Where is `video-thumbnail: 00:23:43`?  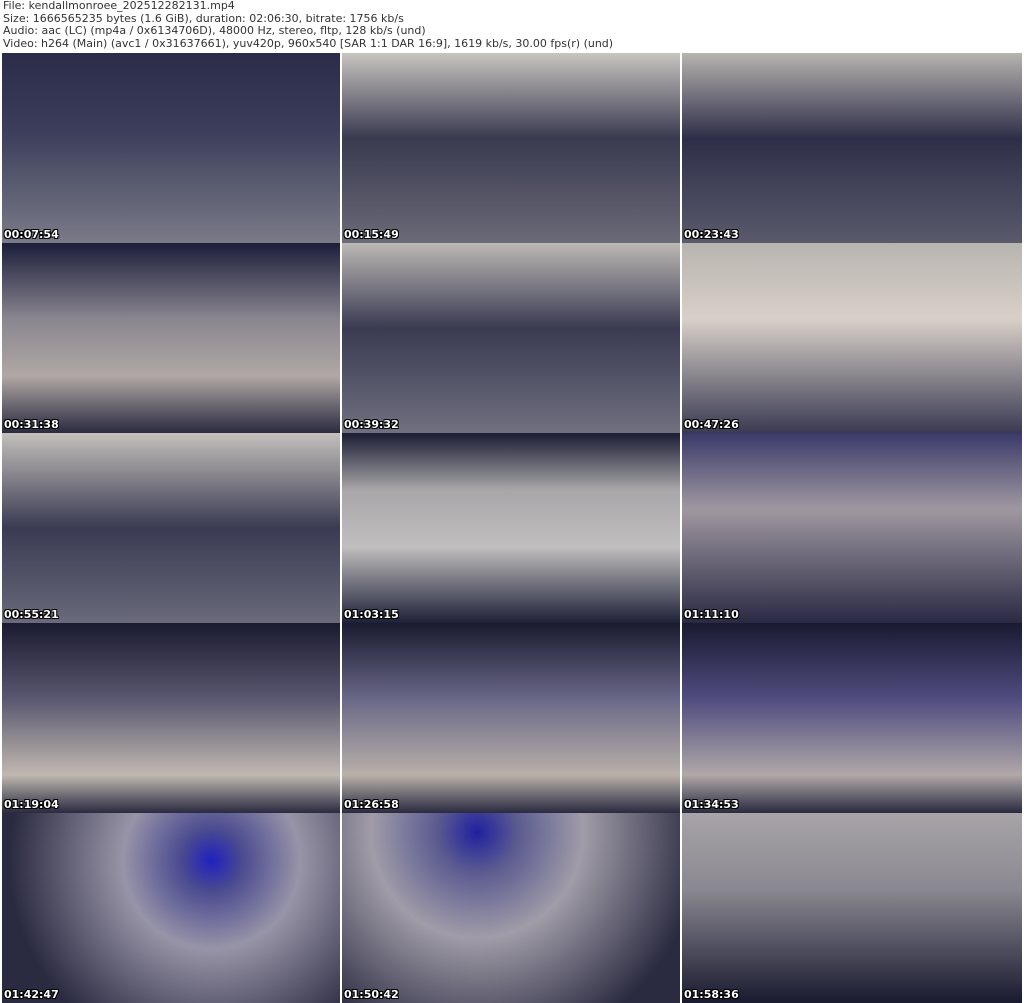 video-thumbnail: 00:23:43 is located at coordinates (852, 148).